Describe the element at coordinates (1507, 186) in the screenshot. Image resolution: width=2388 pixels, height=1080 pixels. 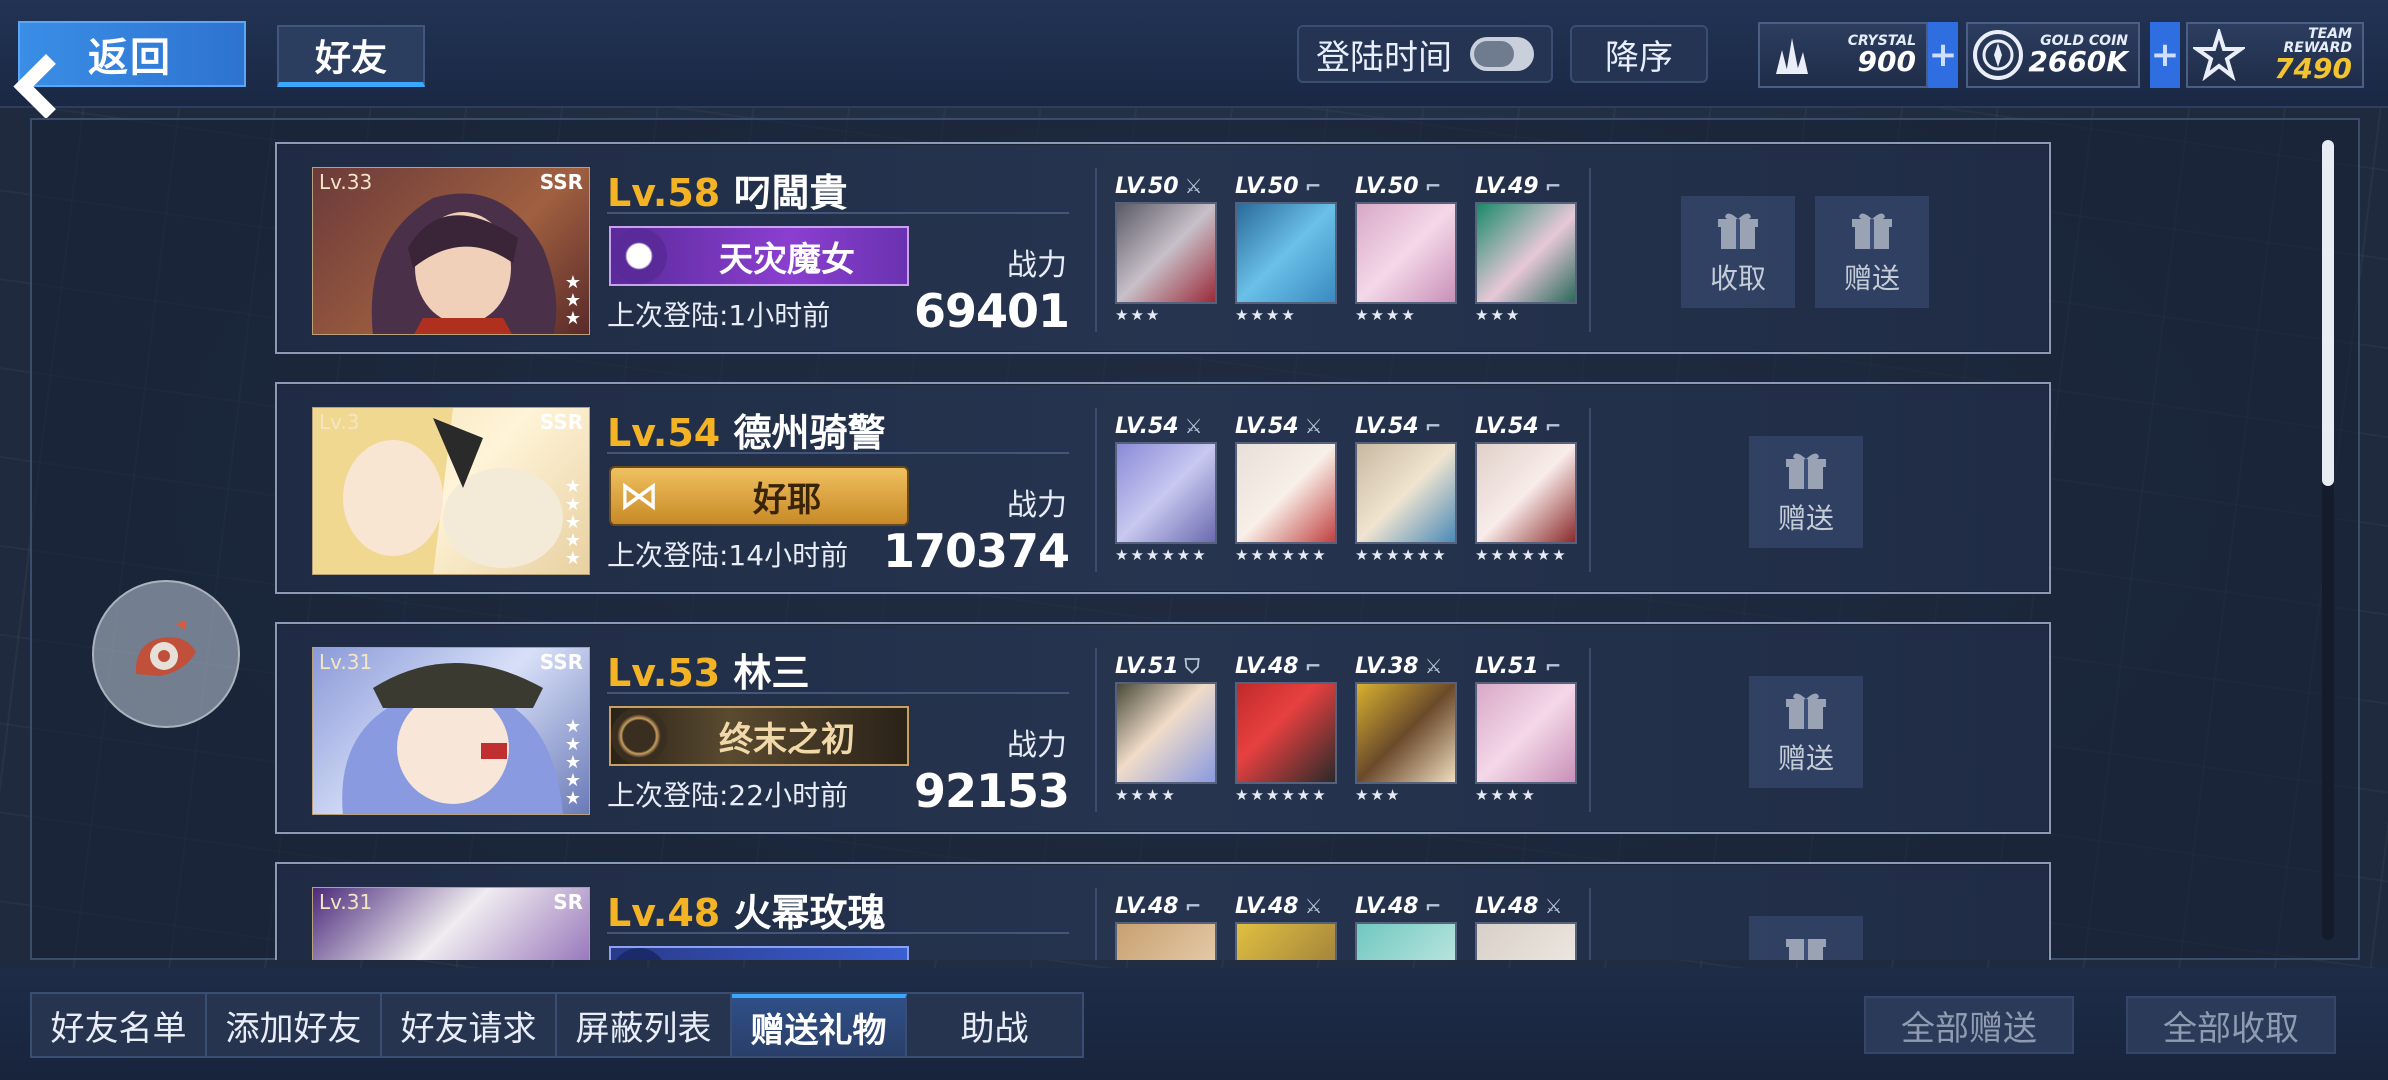
I see `unit-level: LV.49` at that location.